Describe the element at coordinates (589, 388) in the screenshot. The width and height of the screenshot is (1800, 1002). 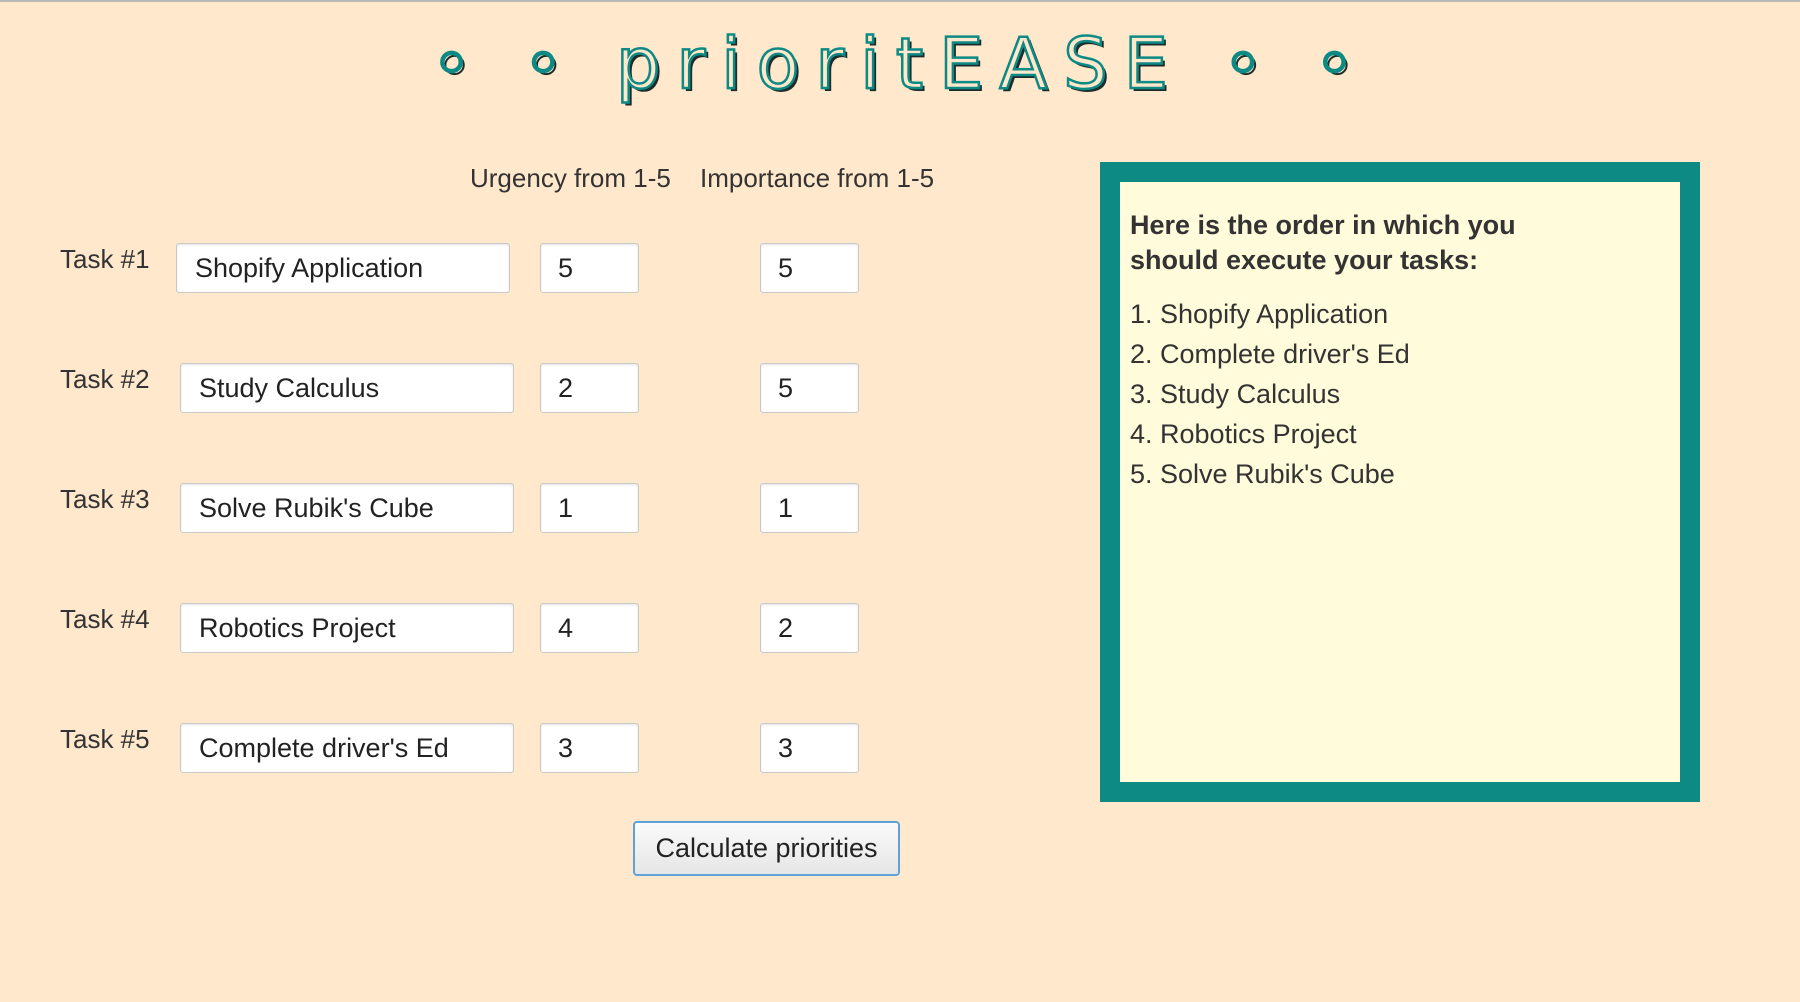
I see `task-2-urgency-input` at that location.